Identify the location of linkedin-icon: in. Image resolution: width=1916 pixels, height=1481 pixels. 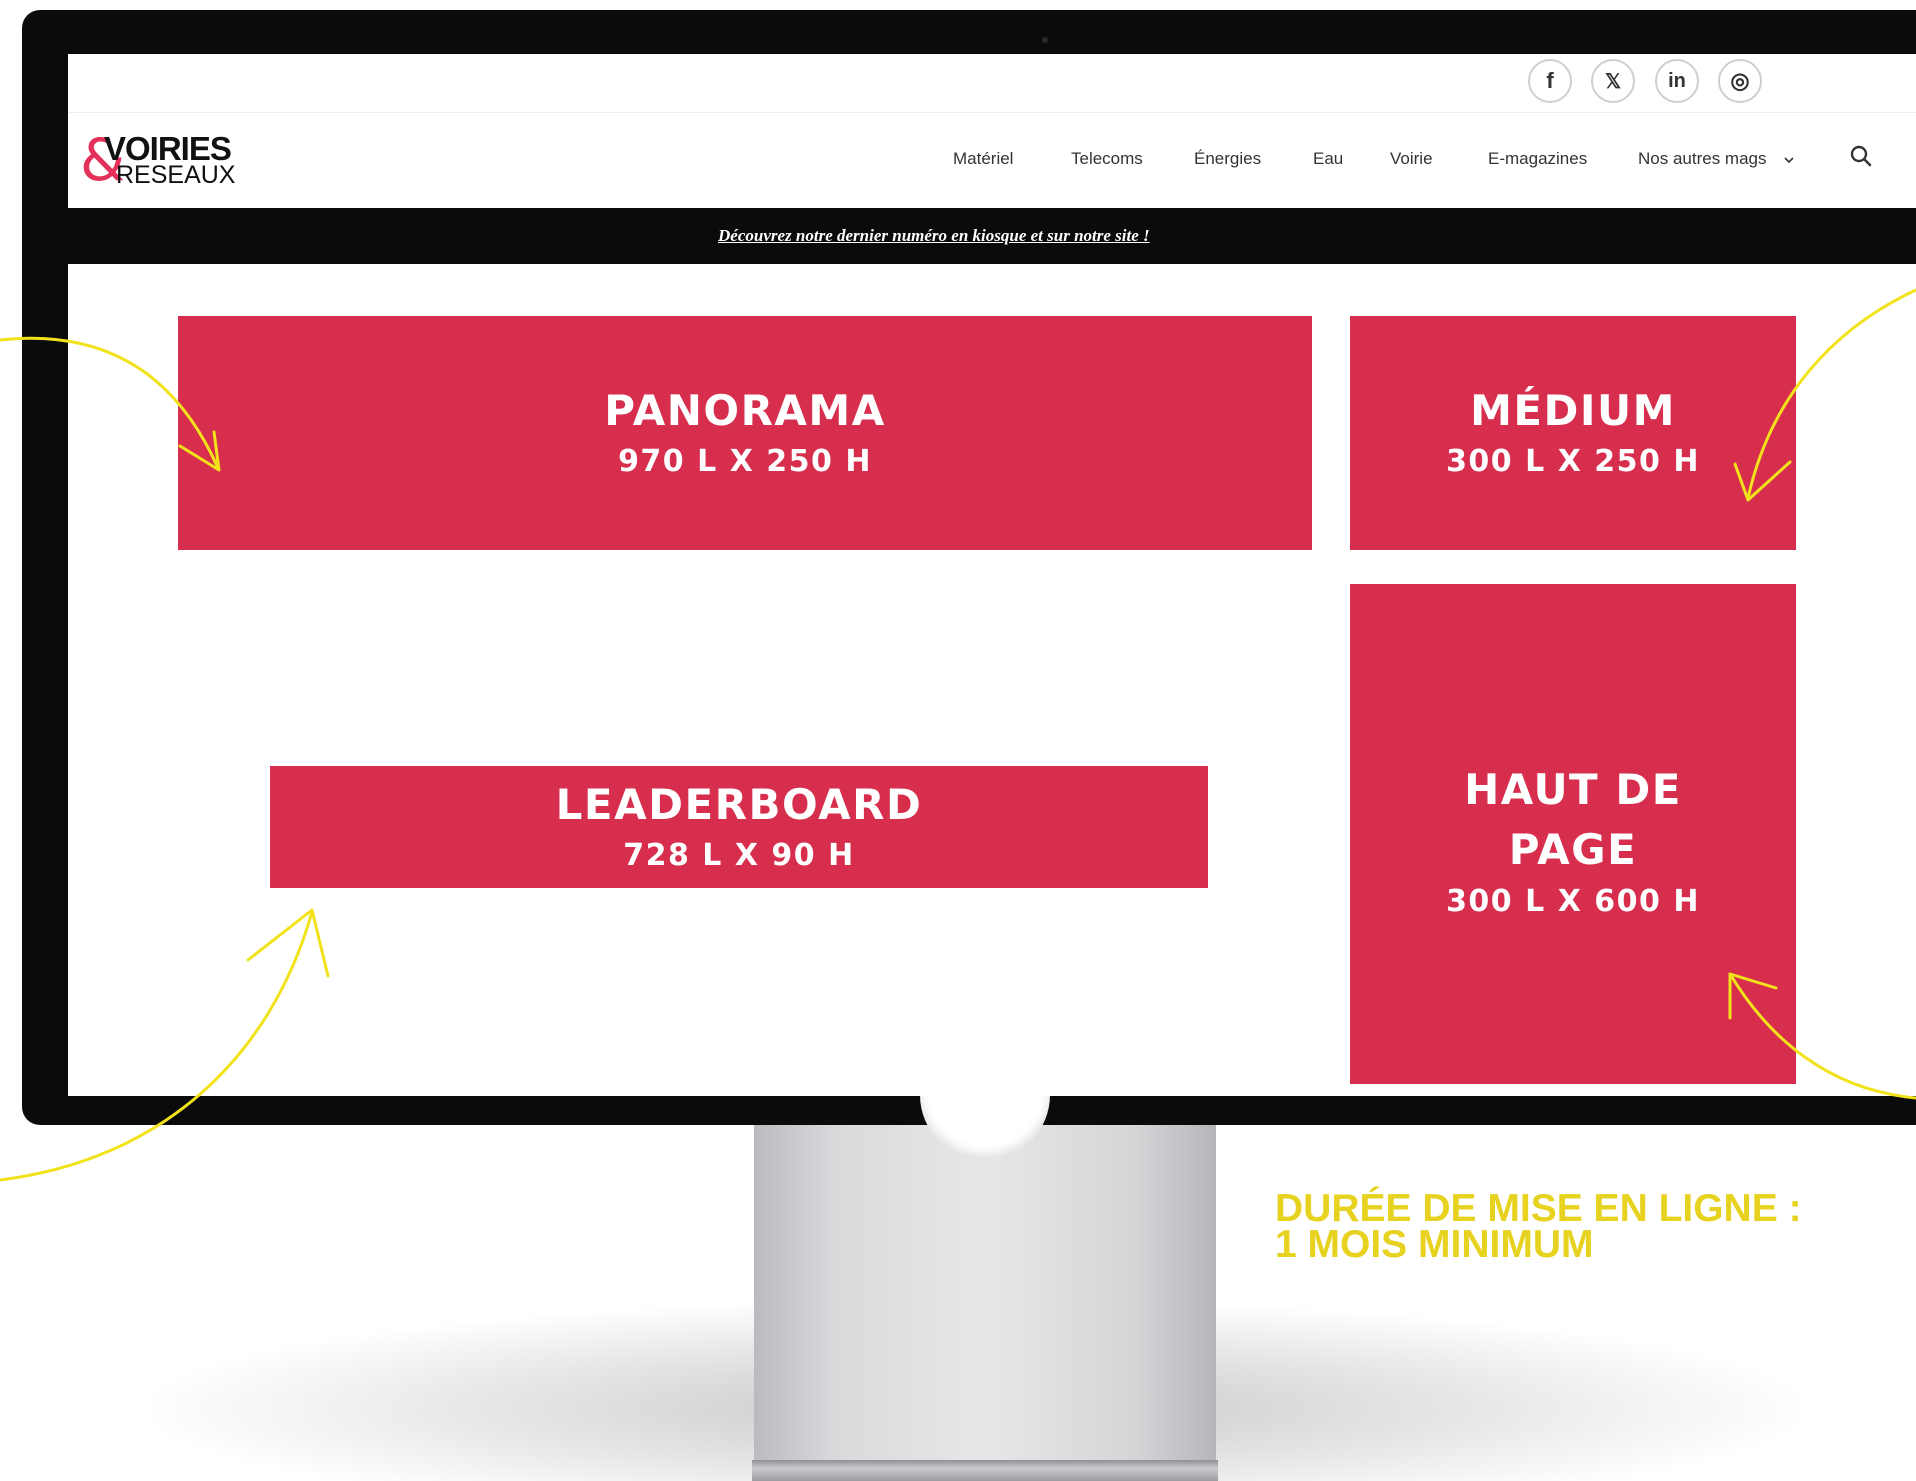
(1677, 81).